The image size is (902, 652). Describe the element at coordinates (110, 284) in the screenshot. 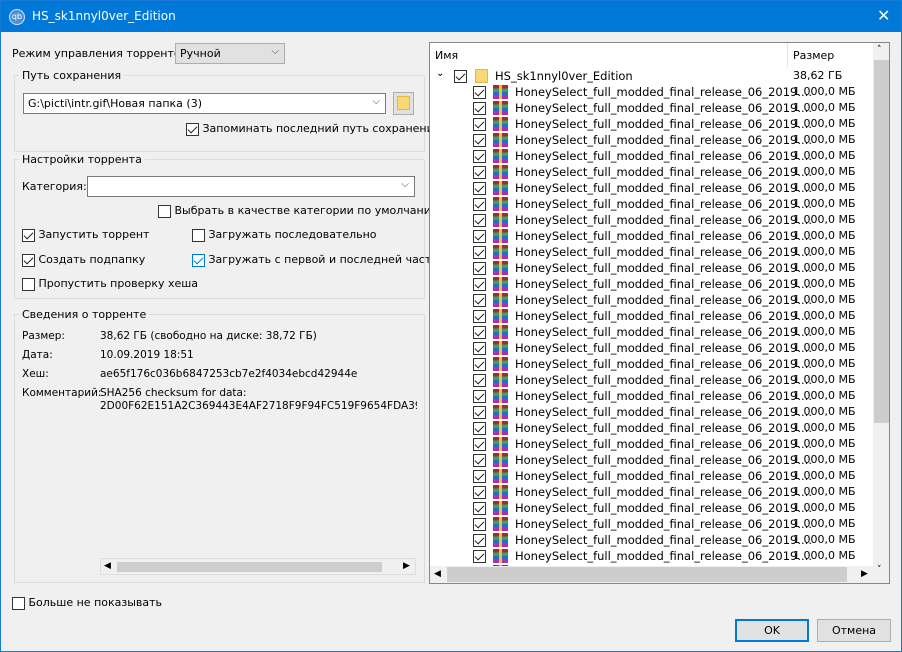

I see `skip-hash-checkbox: Пропустить проверку хеша` at that location.